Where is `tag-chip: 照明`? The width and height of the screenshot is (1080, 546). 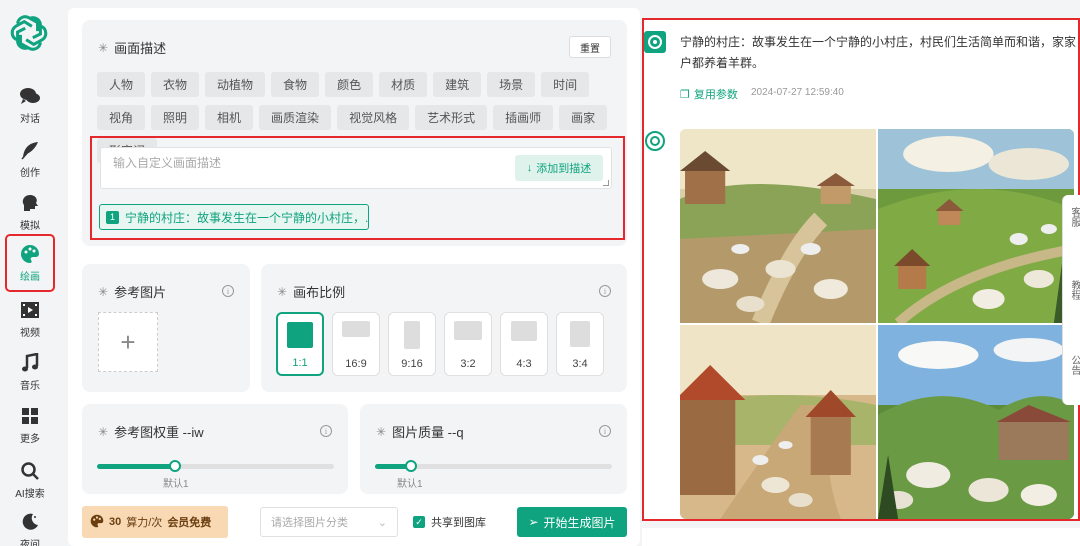 tag-chip: 照明 is located at coordinates (175, 117).